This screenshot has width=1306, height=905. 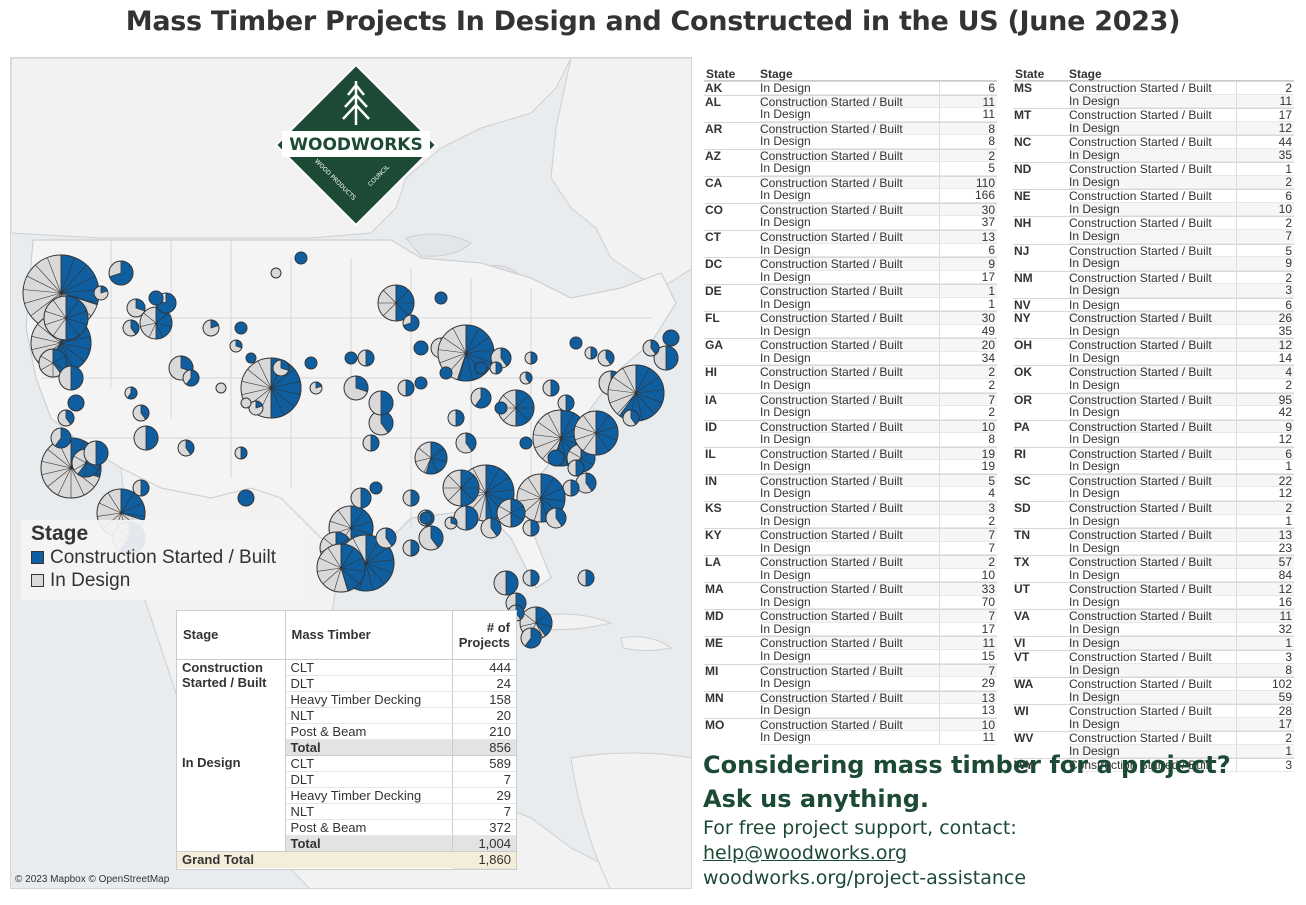 I want to click on state-row: MO Construction Started / Built 10, so click(x=850, y=724).